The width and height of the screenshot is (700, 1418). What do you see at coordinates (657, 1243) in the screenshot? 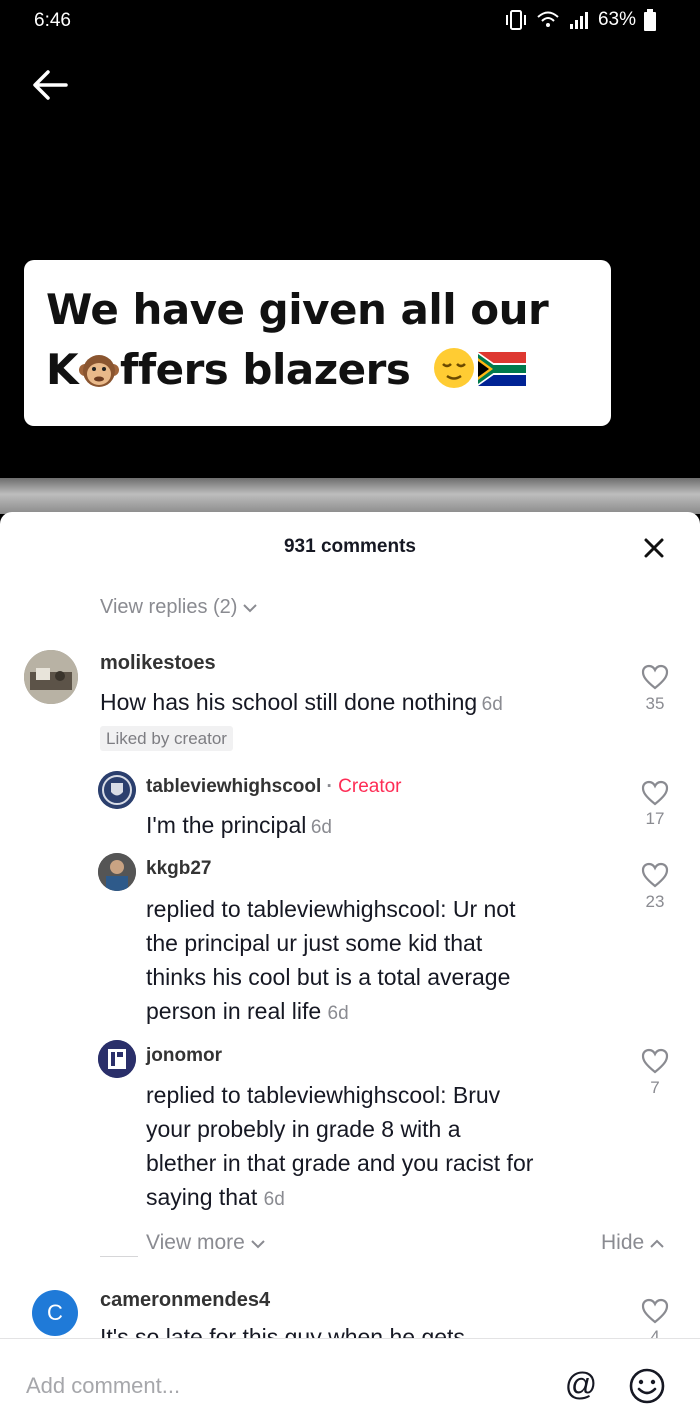
I see `chevron-up-icon` at bounding box center [657, 1243].